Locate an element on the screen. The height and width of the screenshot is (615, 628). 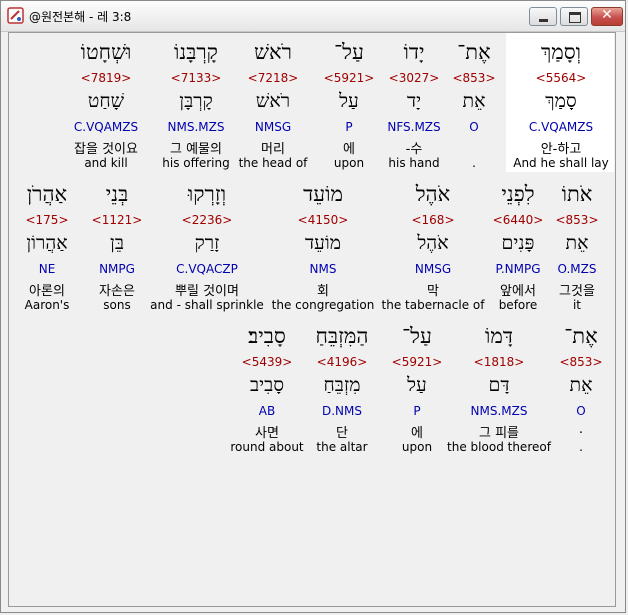
word-column: אַהֲרֹן <175> אַהֲרוֹן NE 아론의 Aaron's is located at coordinates (56, 249).